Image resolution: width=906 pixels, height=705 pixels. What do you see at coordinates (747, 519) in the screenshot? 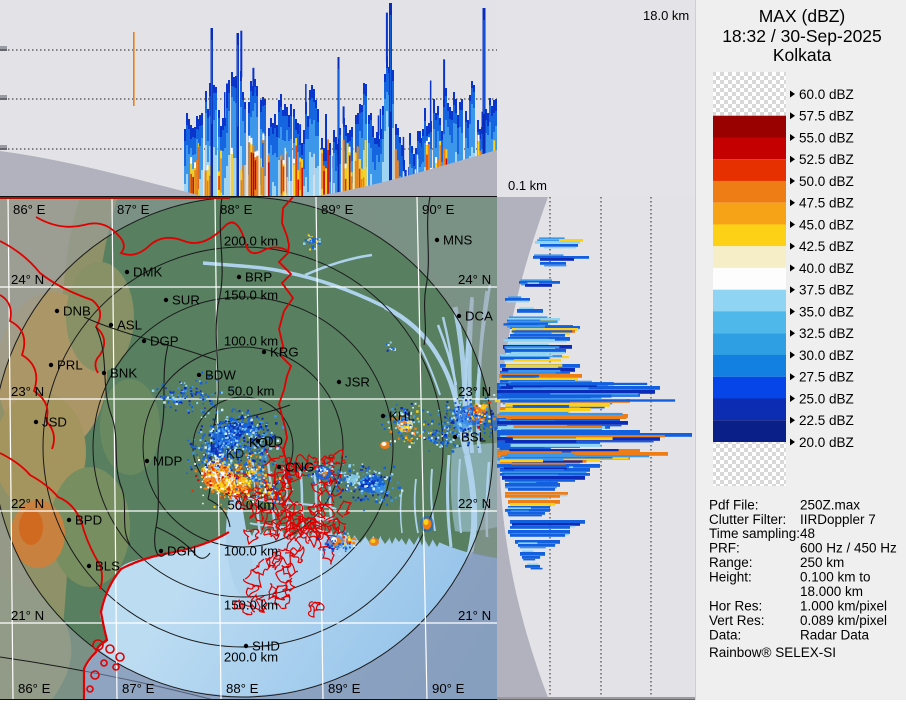
I see `svg-text: Clutter Filter:` at bounding box center [747, 519].